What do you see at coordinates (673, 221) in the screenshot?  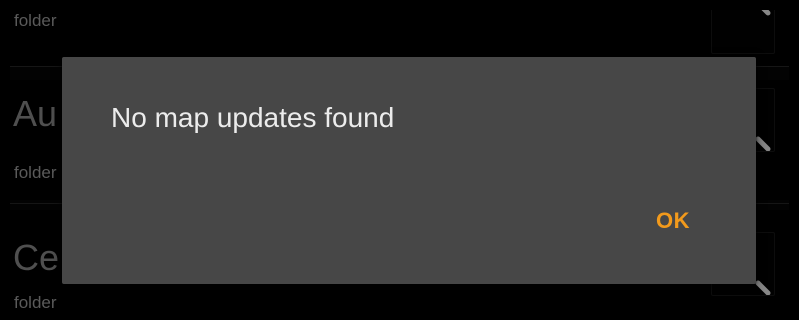 I see `ok-button: OK` at bounding box center [673, 221].